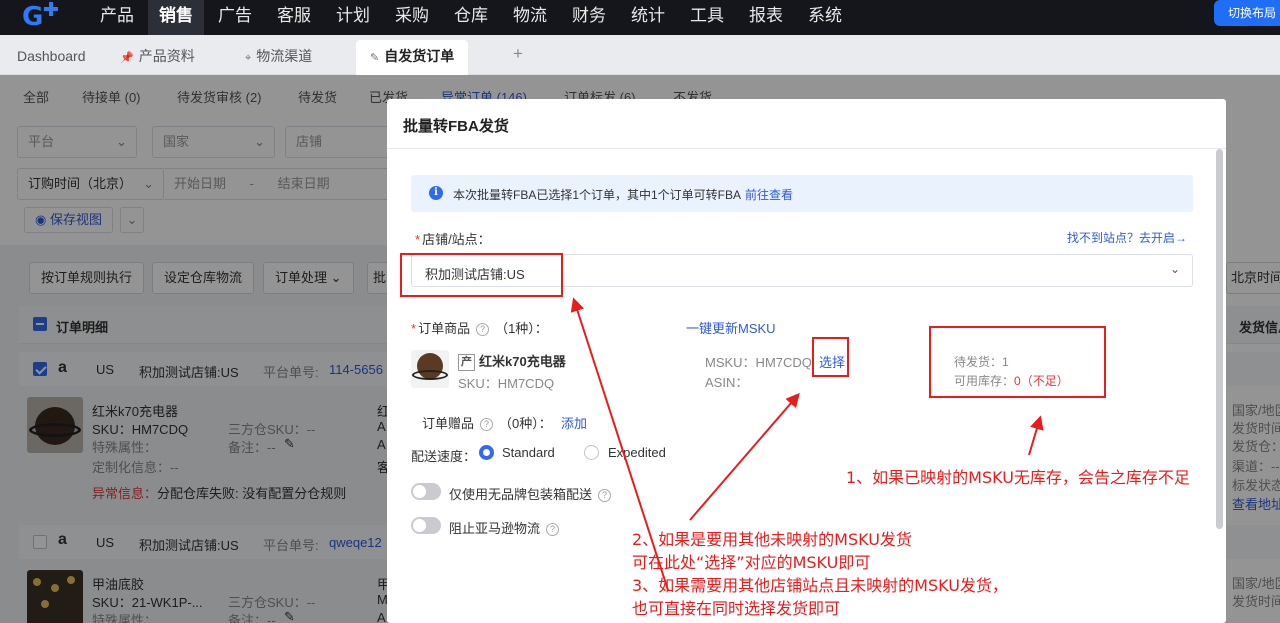 The image size is (1280, 623). What do you see at coordinates (166, 56) in the screenshot?
I see `tab-label: 产品资料` at bounding box center [166, 56].